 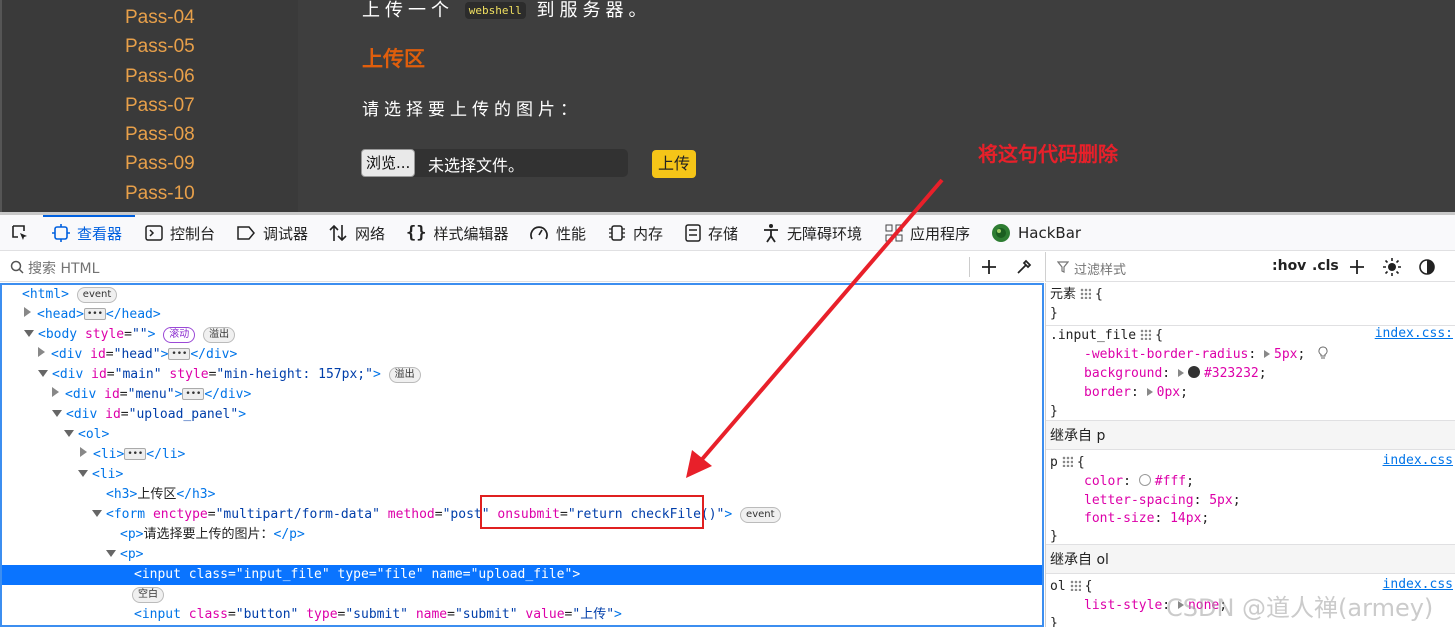 What do you see at coordinates (522, 455) in the screenshot?
I see `node-li-collapsed: <li> ••• </li>` at bounding box center [522, 455].